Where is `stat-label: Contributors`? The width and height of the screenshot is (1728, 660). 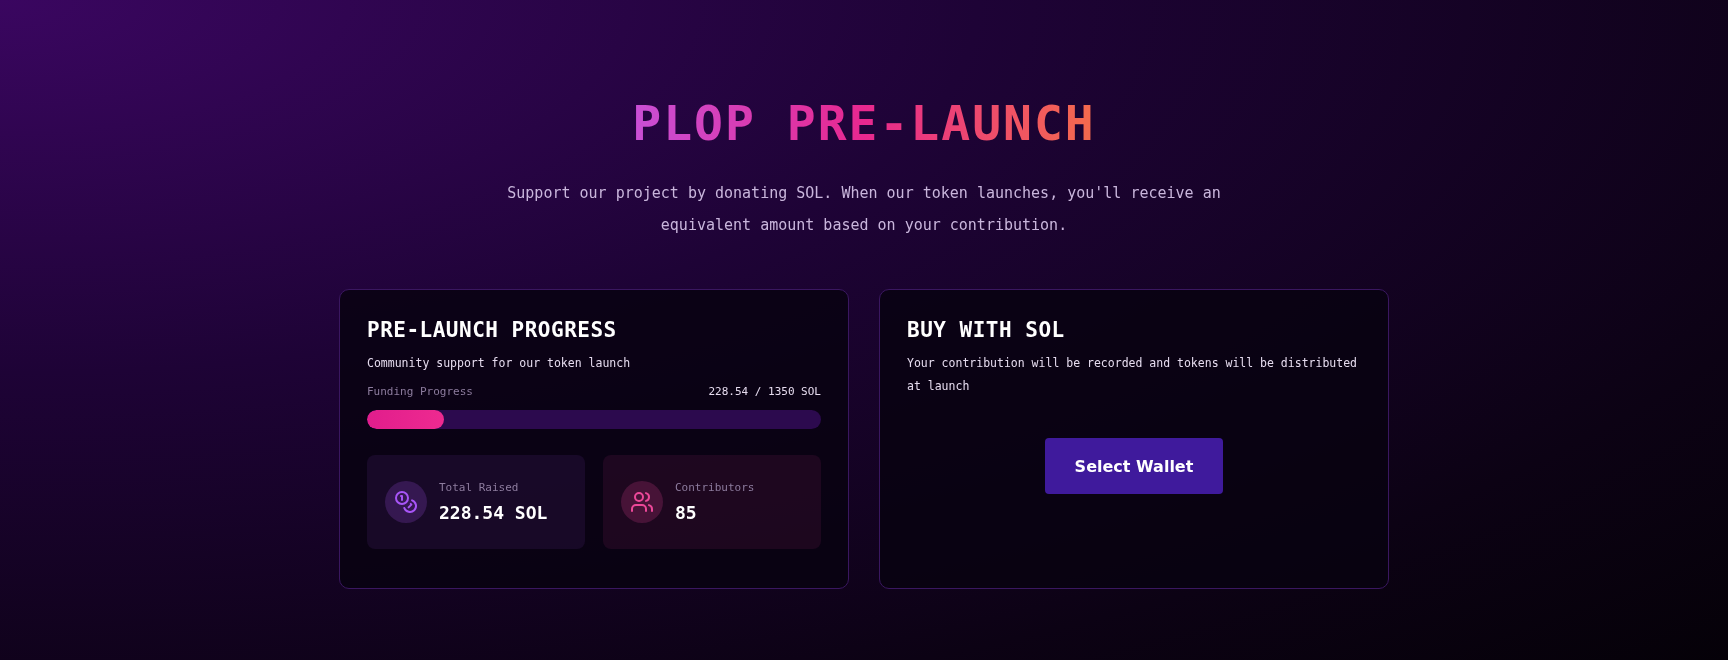 stat-label: Contributors is located at coordinates (715, 487).